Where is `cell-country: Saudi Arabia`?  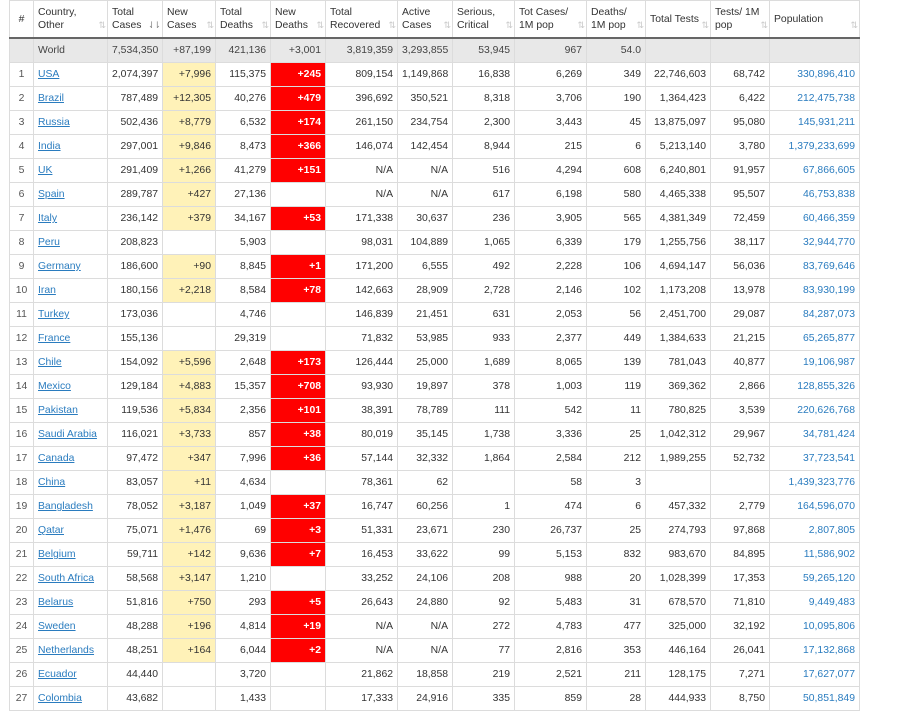
cell-country: Saudi Arabia is located at coordinates (70, 434).